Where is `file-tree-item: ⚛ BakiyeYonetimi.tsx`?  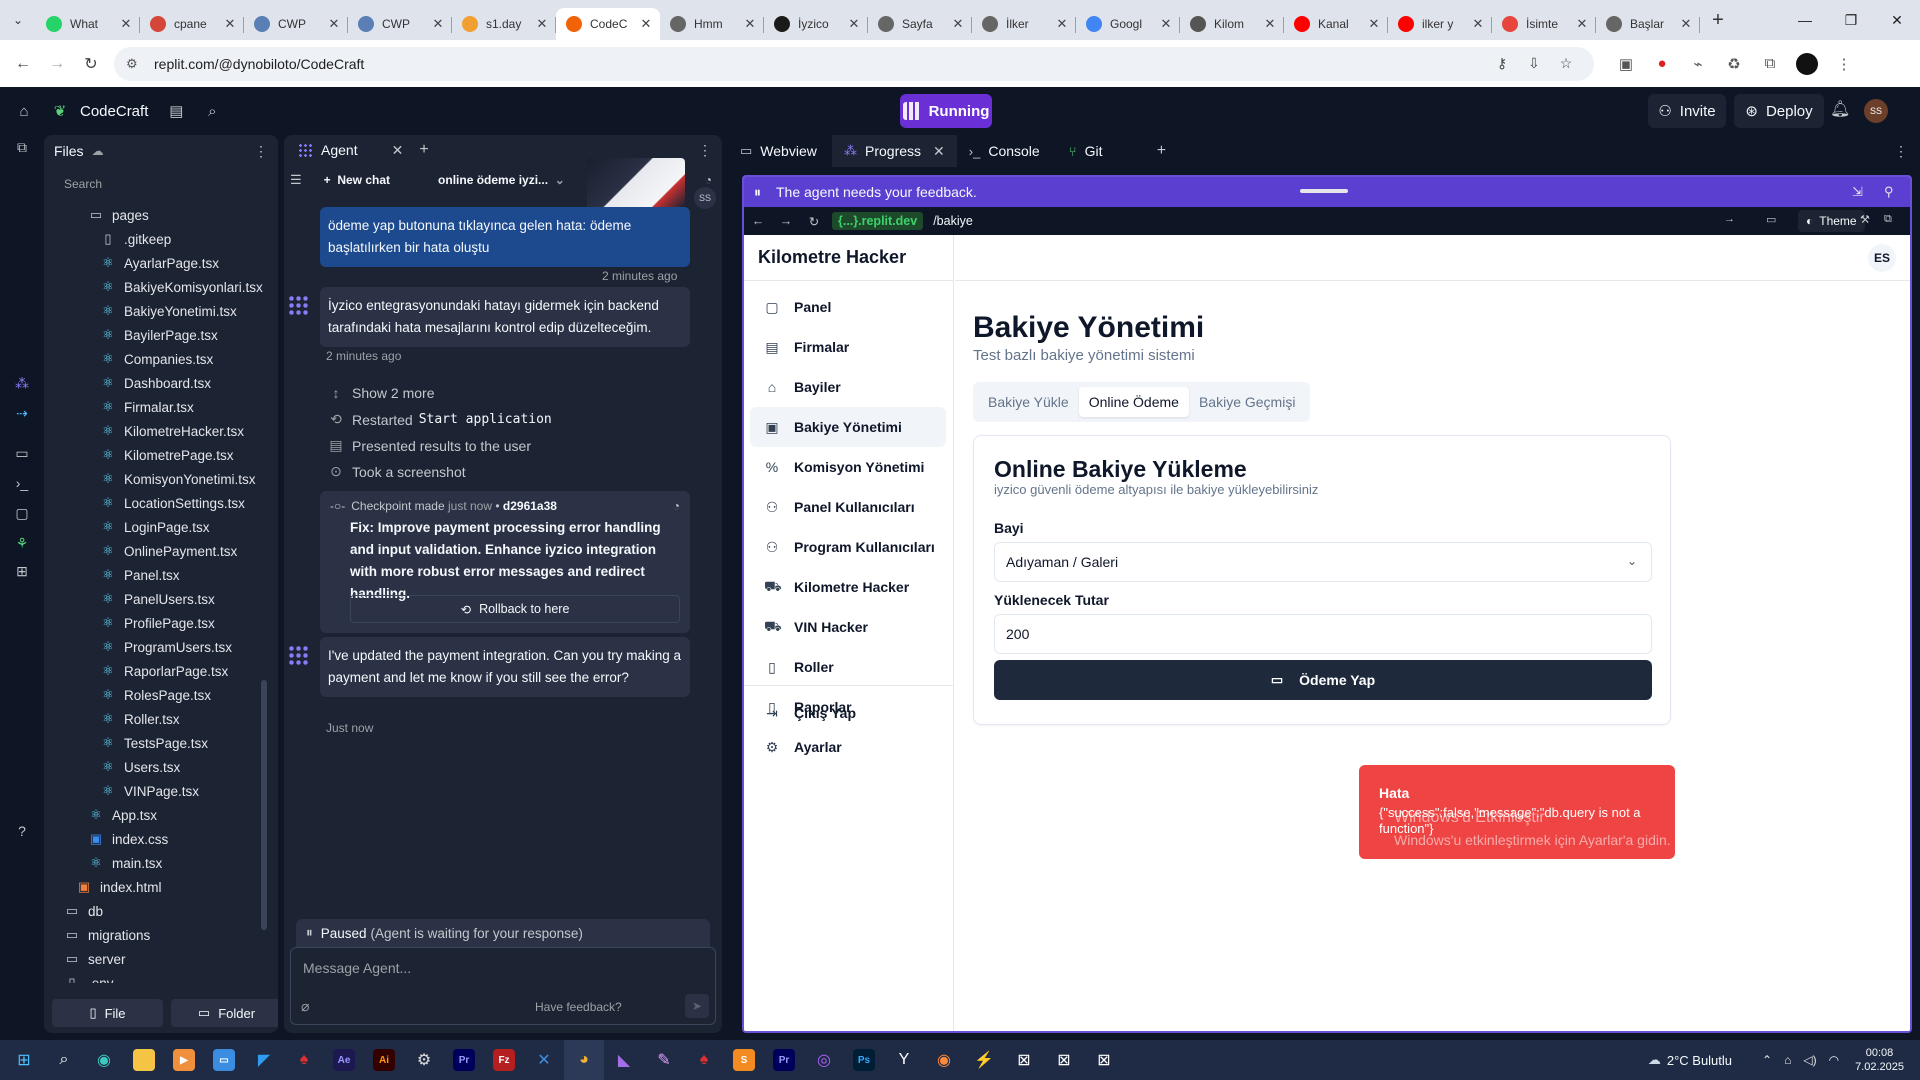 file-tree-item: ⚛ BakiyeYonetimi.tsx is located at coordinates (155, 311).